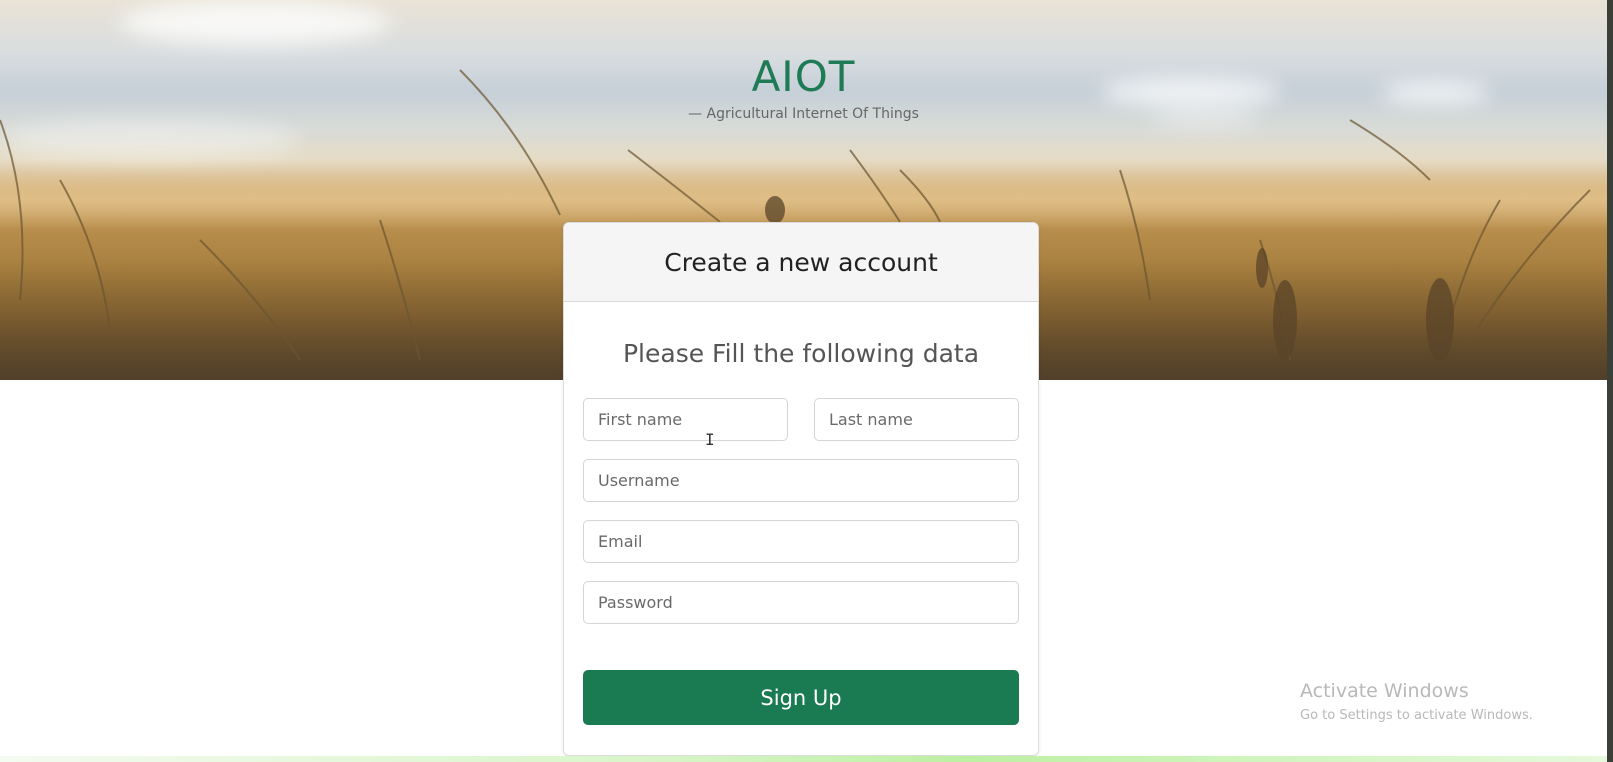 The height and width of the screenshot is (762, 1613). What do you see at coordinates (803, 76) in the screenshot?
I see `brand-title: AIOT` at bounding box center [803, 76].